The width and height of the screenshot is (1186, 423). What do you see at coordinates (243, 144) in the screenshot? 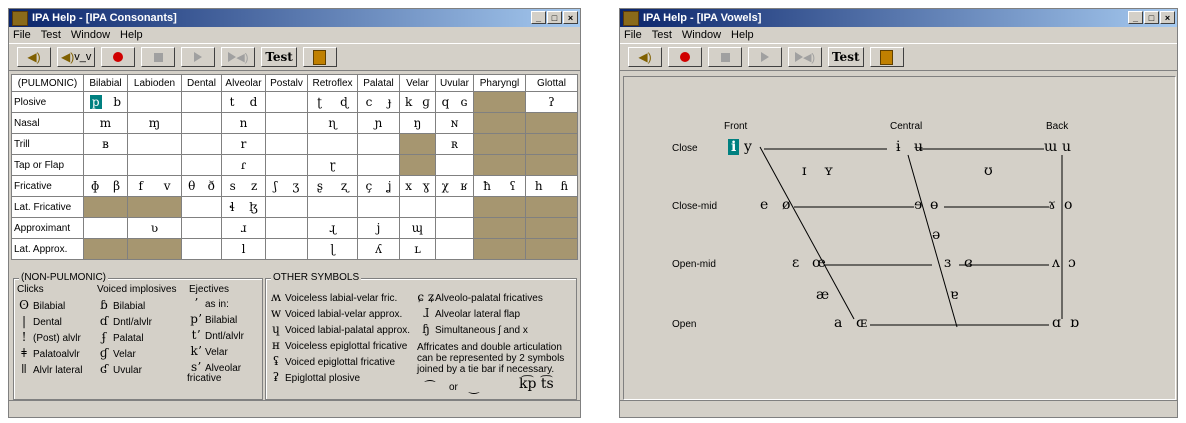
I see `consonant-cell: r` at bounding box center [243, 144].